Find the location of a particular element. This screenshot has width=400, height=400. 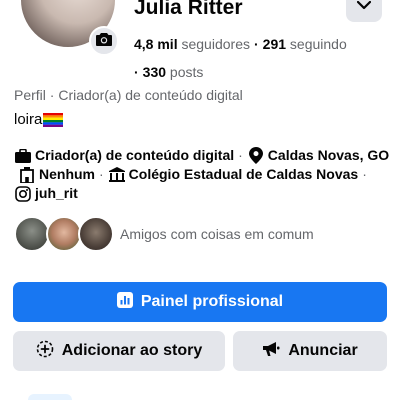

posts-stat: 330 posts is located at coordinates (173, 72).